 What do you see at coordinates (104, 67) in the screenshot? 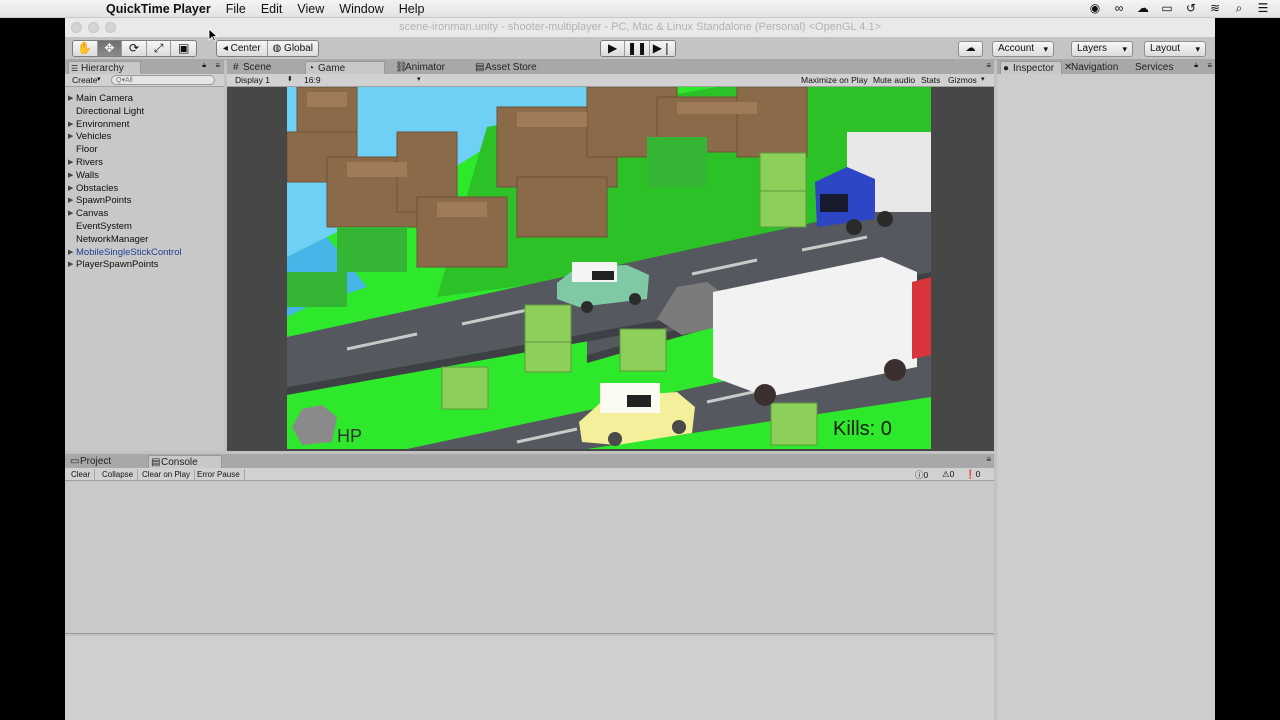
I see `tab-hierarchy: ☰ Hierarchy` at bounding box center [104, 67].